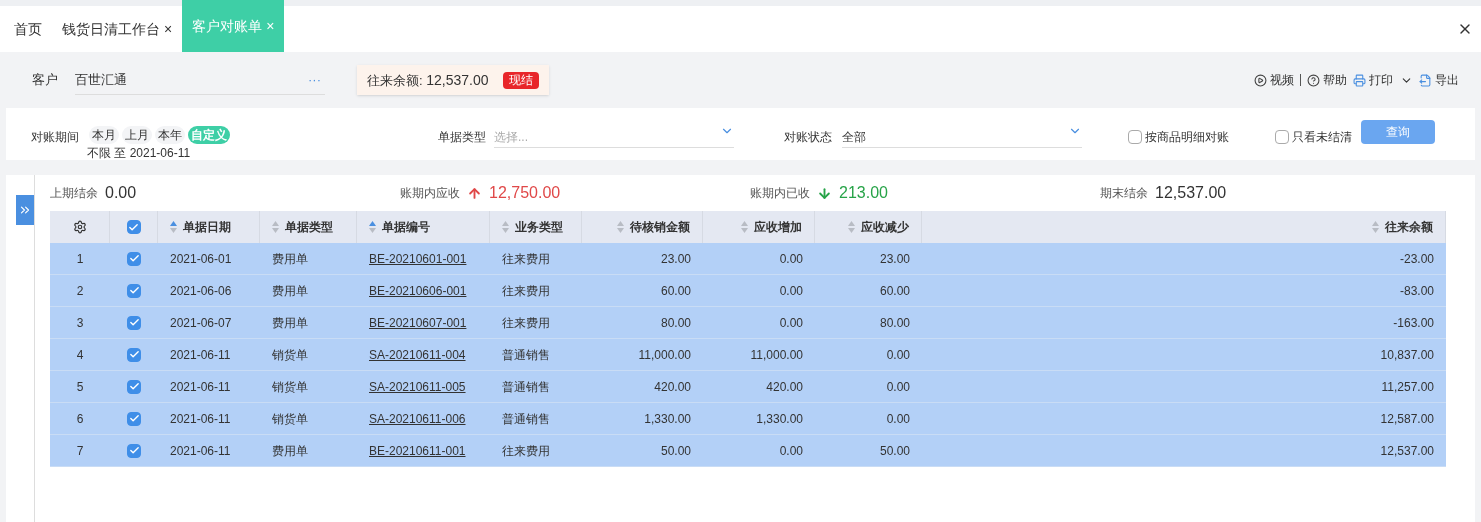 The image size is (1481, 522). What do you see at coordinates (1439, 80) in the screenshot?
I see `export-button: 导出` at bounding box center [1439, 80].